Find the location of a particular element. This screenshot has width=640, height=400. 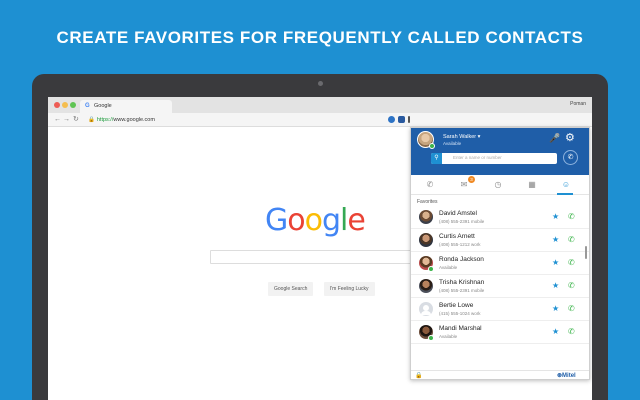

favorite-contact-row: David Amstel (408) 555-2391 mobile ★ ✆ is located at coordinates (500, 217).